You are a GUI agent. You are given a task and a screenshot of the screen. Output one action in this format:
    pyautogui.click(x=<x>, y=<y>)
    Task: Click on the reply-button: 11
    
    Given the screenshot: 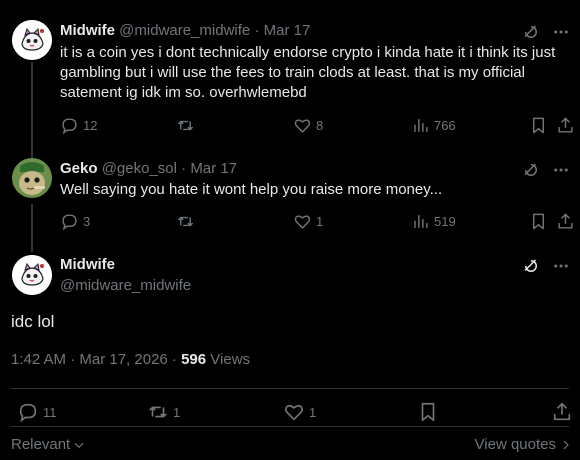 What is the action you would take?
    pyautogui.click(x=37, y=412)
    